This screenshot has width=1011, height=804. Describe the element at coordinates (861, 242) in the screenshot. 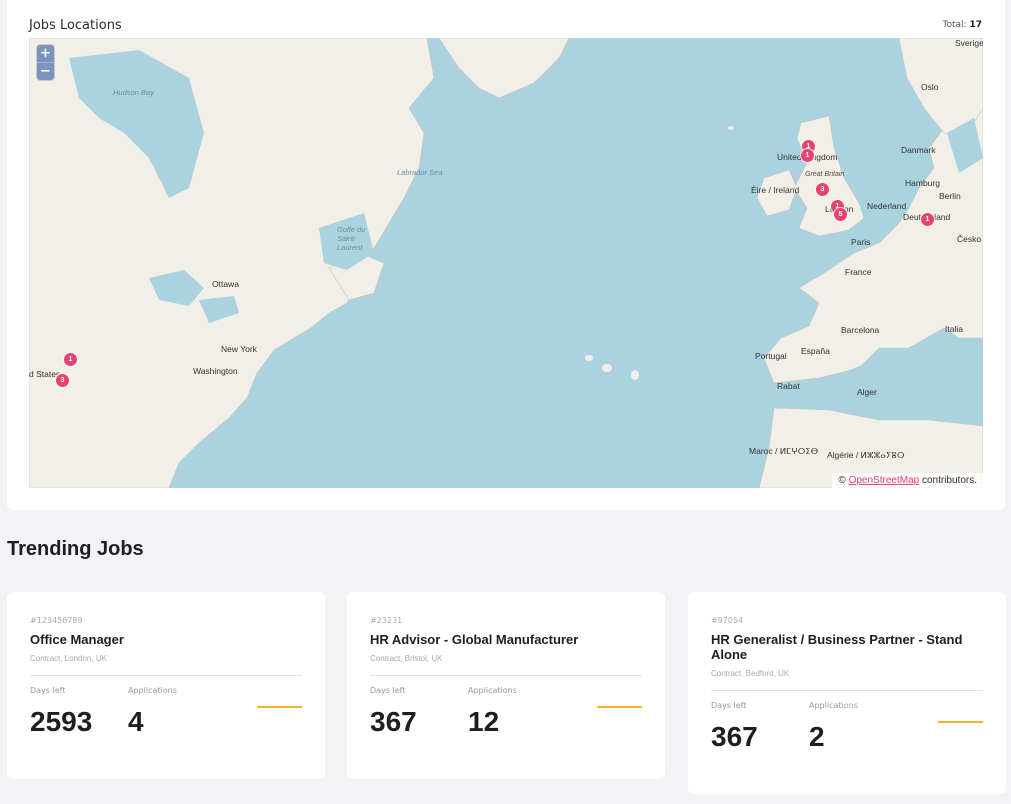

I see `map-label-paris: Paris` at that location.